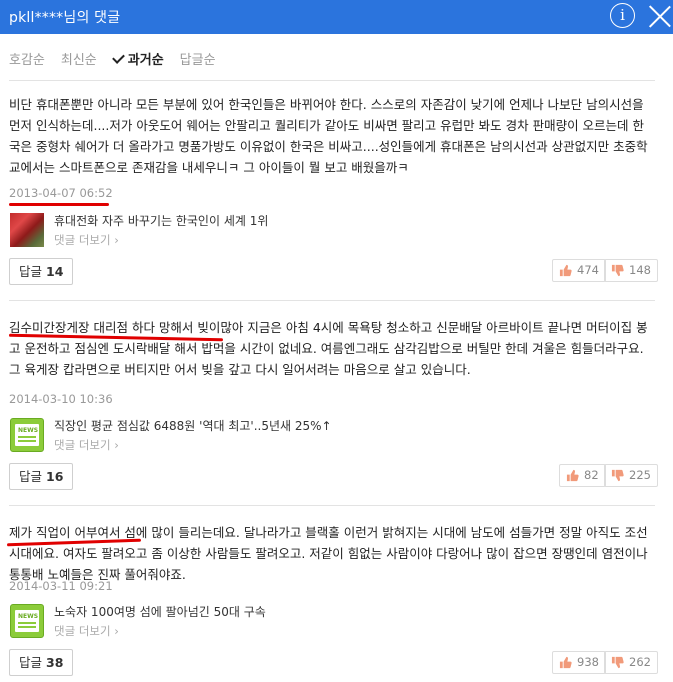 The width and height of the screenshot is (673, 682). What do you see at coordinates (198, 59) in the screenshot?
I see `tab-replies: 답글순` at bounding box center [198, 59].